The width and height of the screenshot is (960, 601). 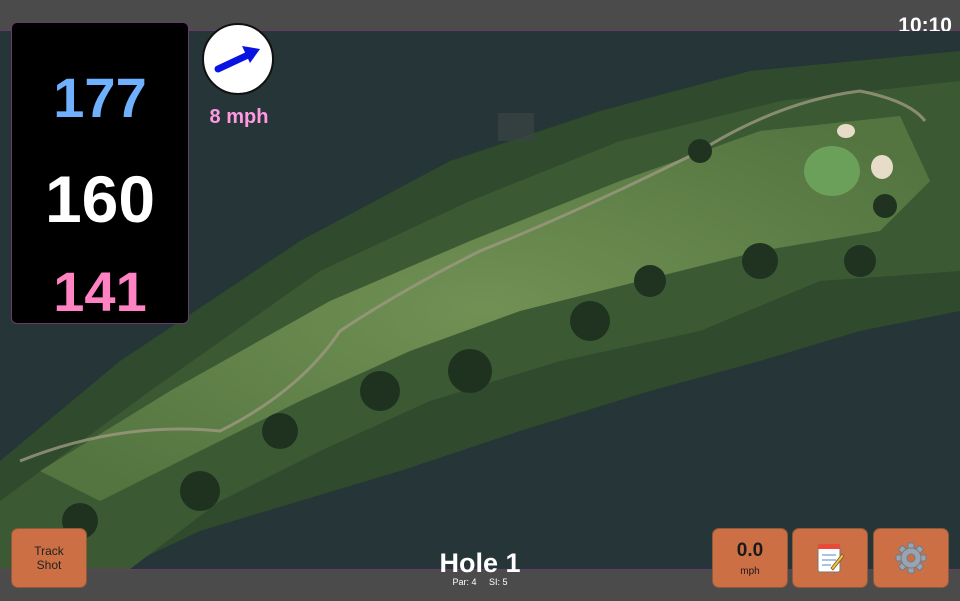 I want to click on gear-icon, so click(x=911, y=558).